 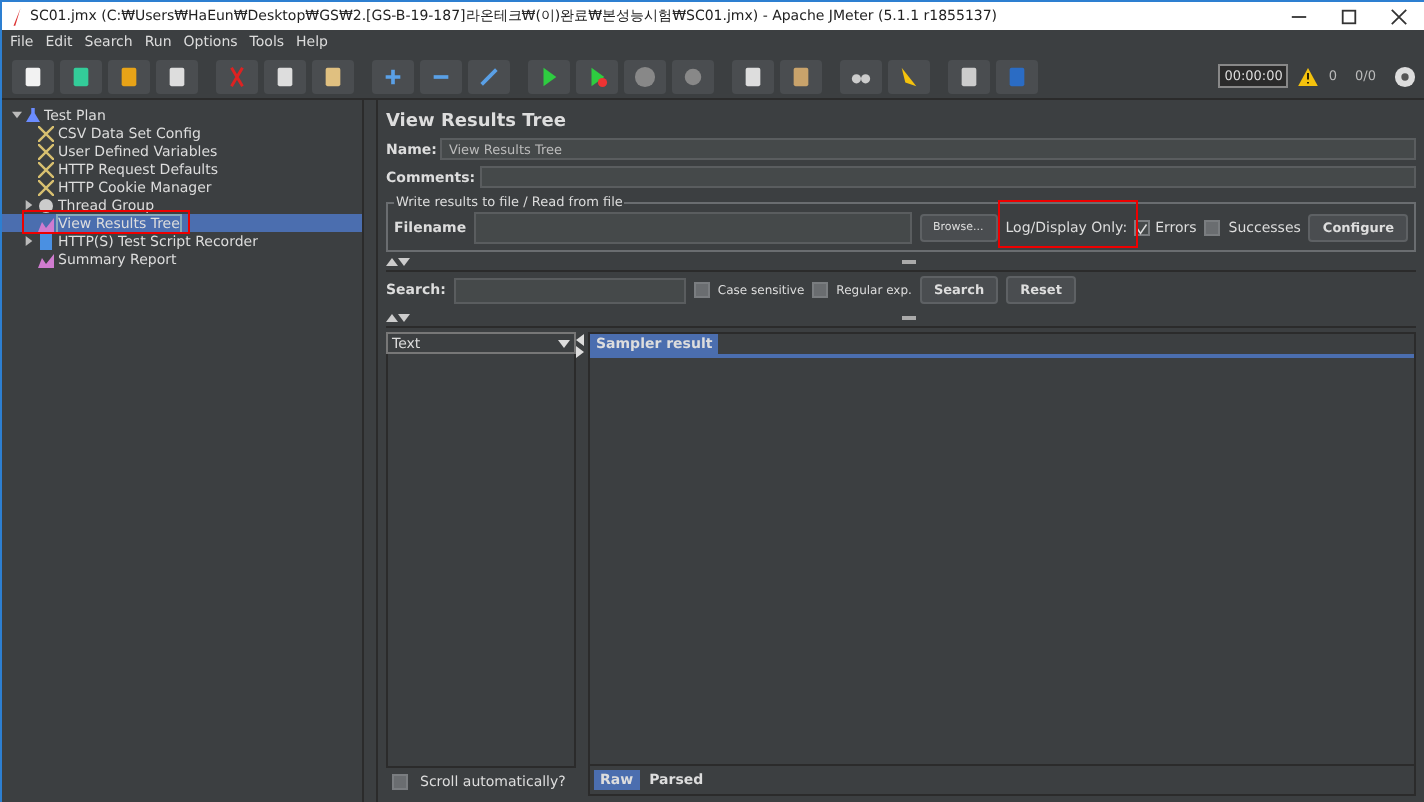 What do you see at coordinates (692, 228) in the screenshot?
I see `filename-field` at bounding box center [692, 228].